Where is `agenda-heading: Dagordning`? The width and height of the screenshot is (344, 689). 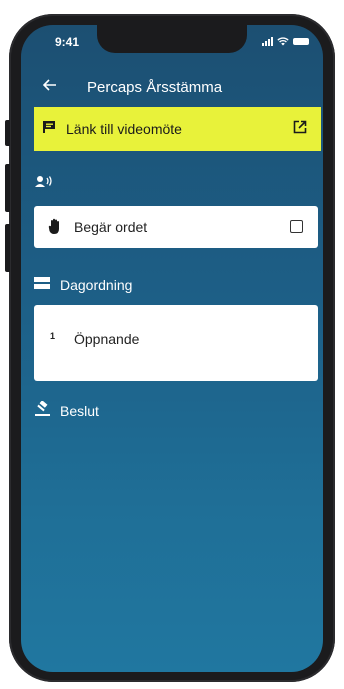 agenda-heading: Dagordning is located at coordinates (96, 284).